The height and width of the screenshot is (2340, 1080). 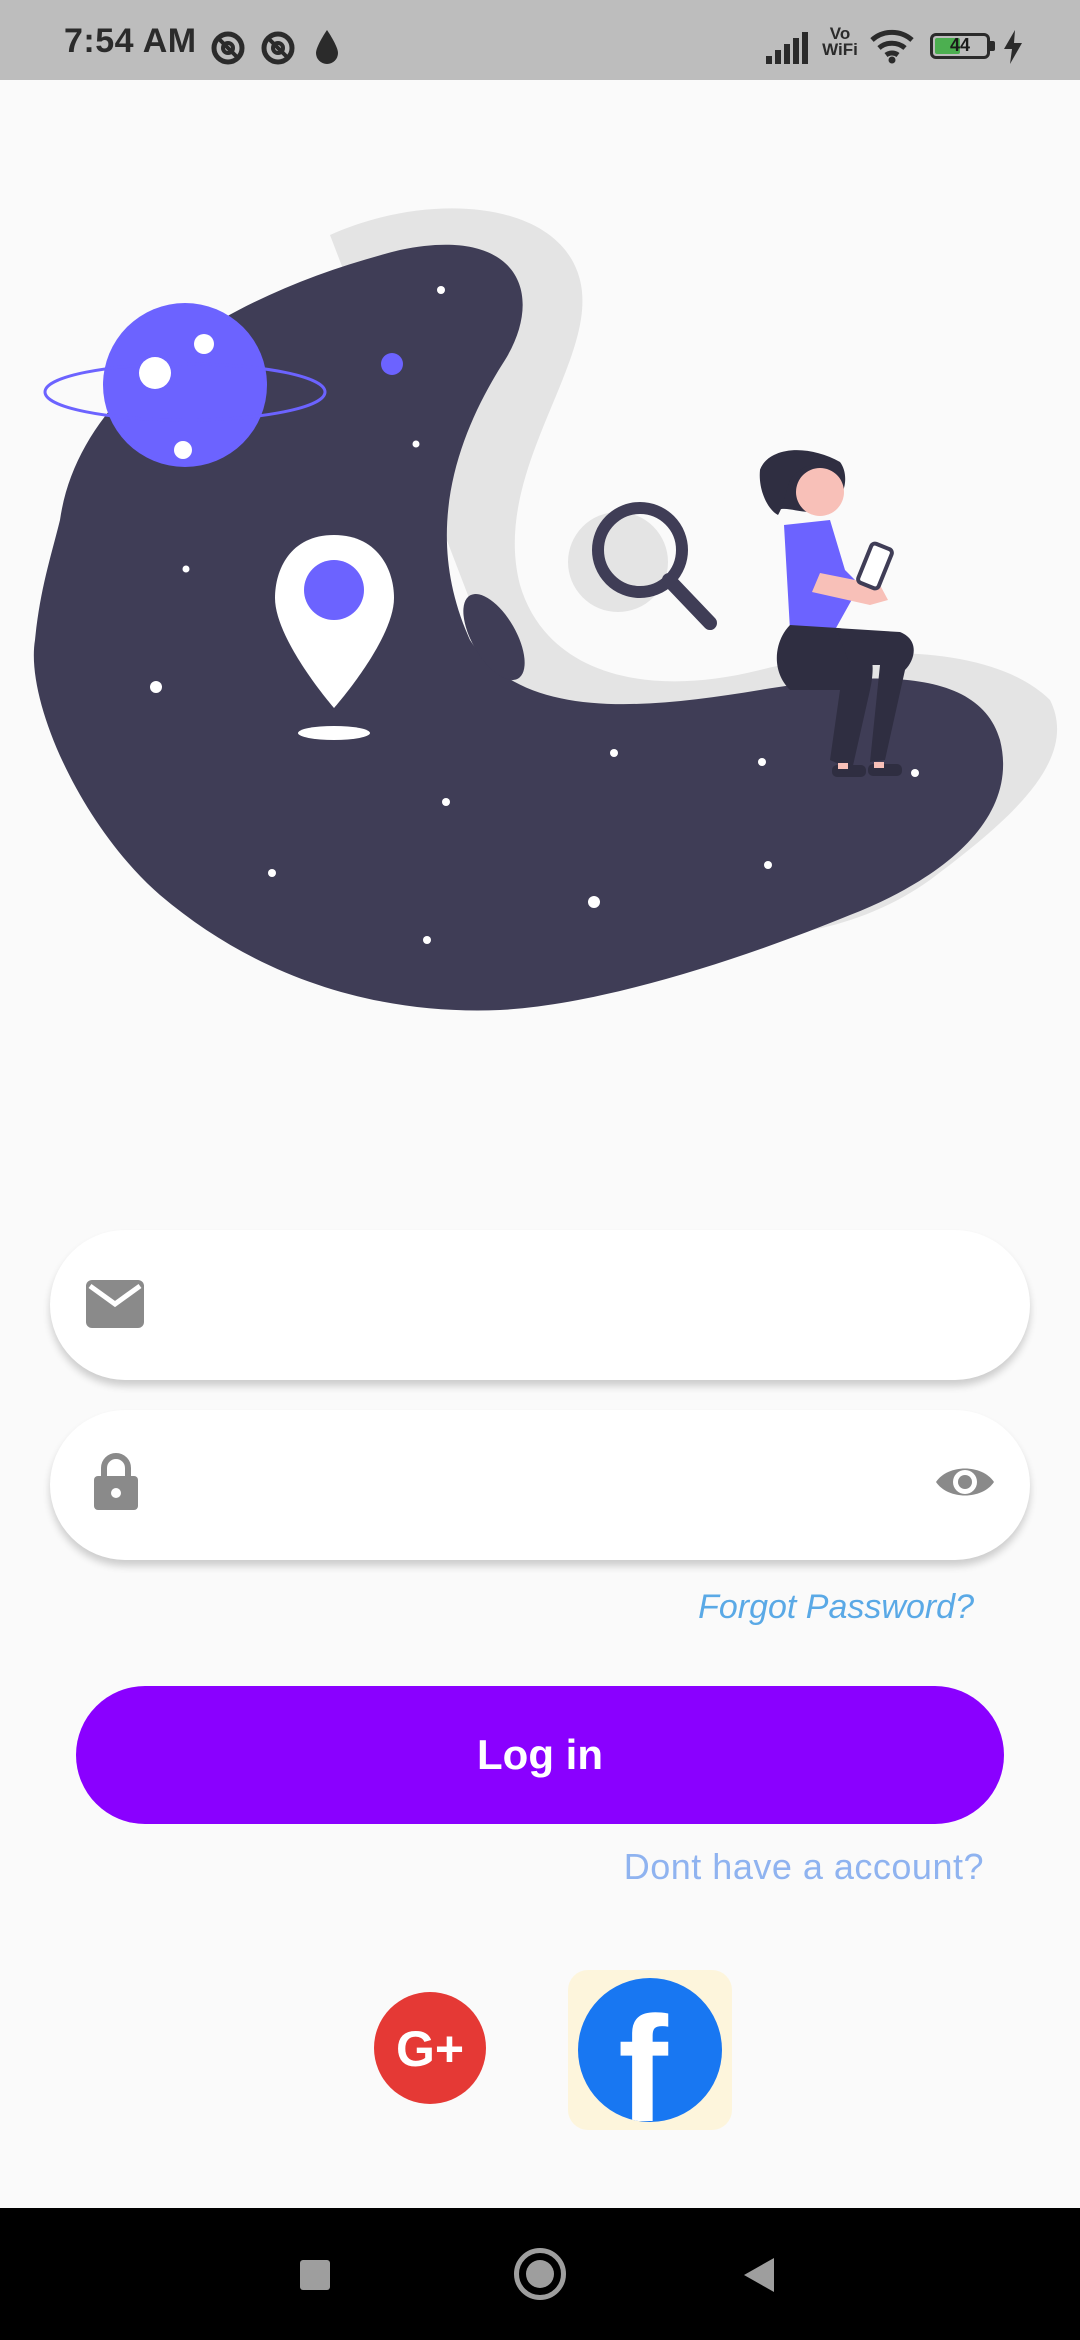 I want to click on battery-icon: 44, so click(x=960, y=46).